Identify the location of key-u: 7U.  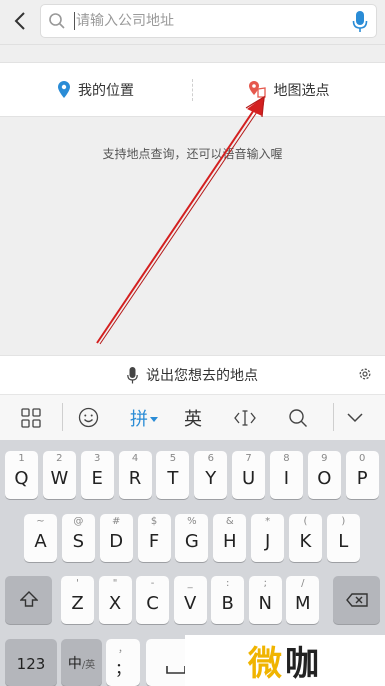
(249, 475).